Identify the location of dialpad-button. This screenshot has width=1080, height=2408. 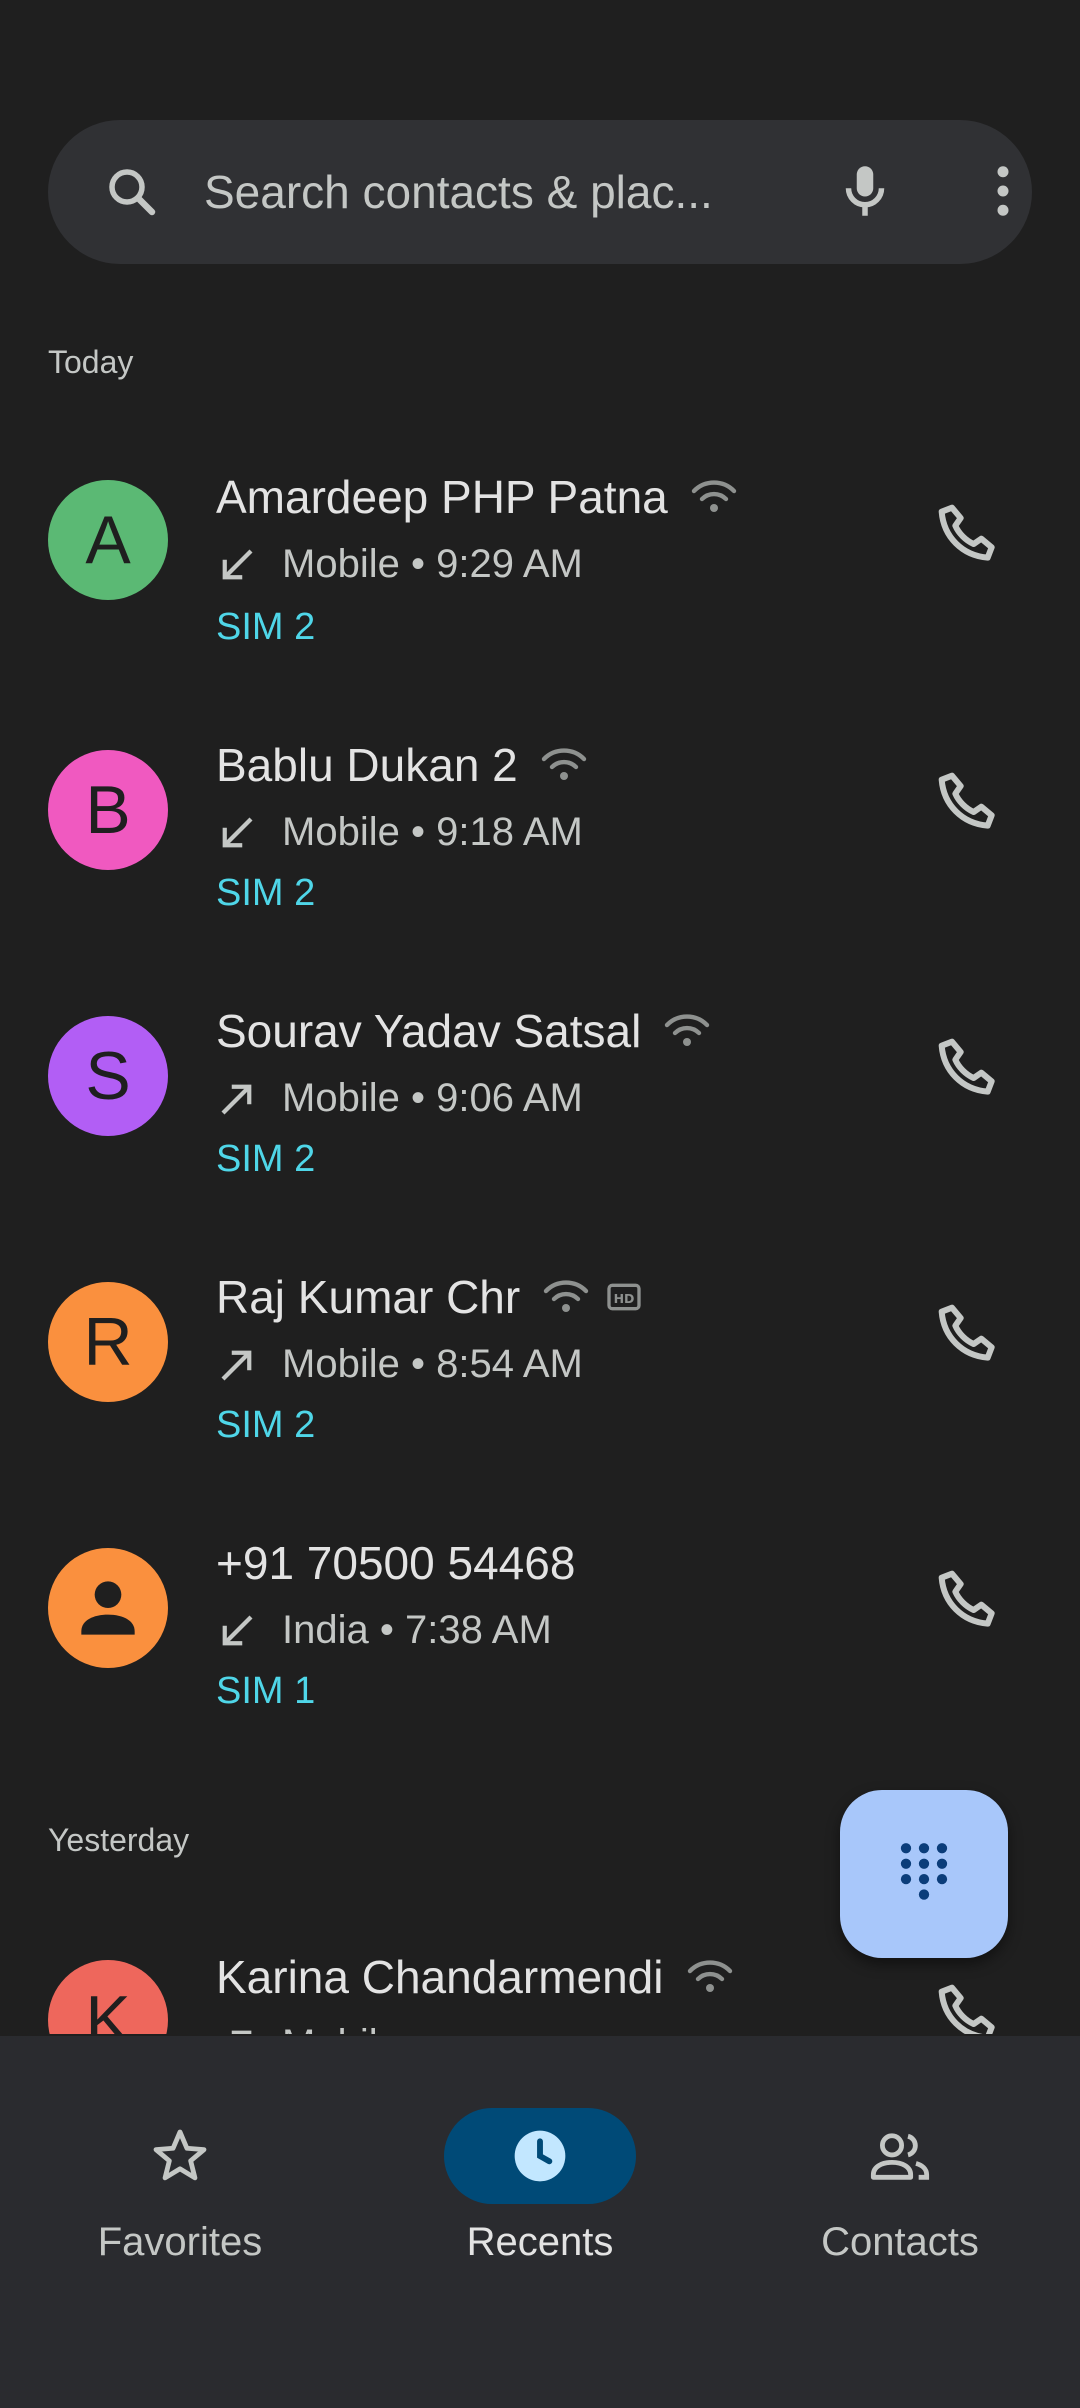
(924, 1874).